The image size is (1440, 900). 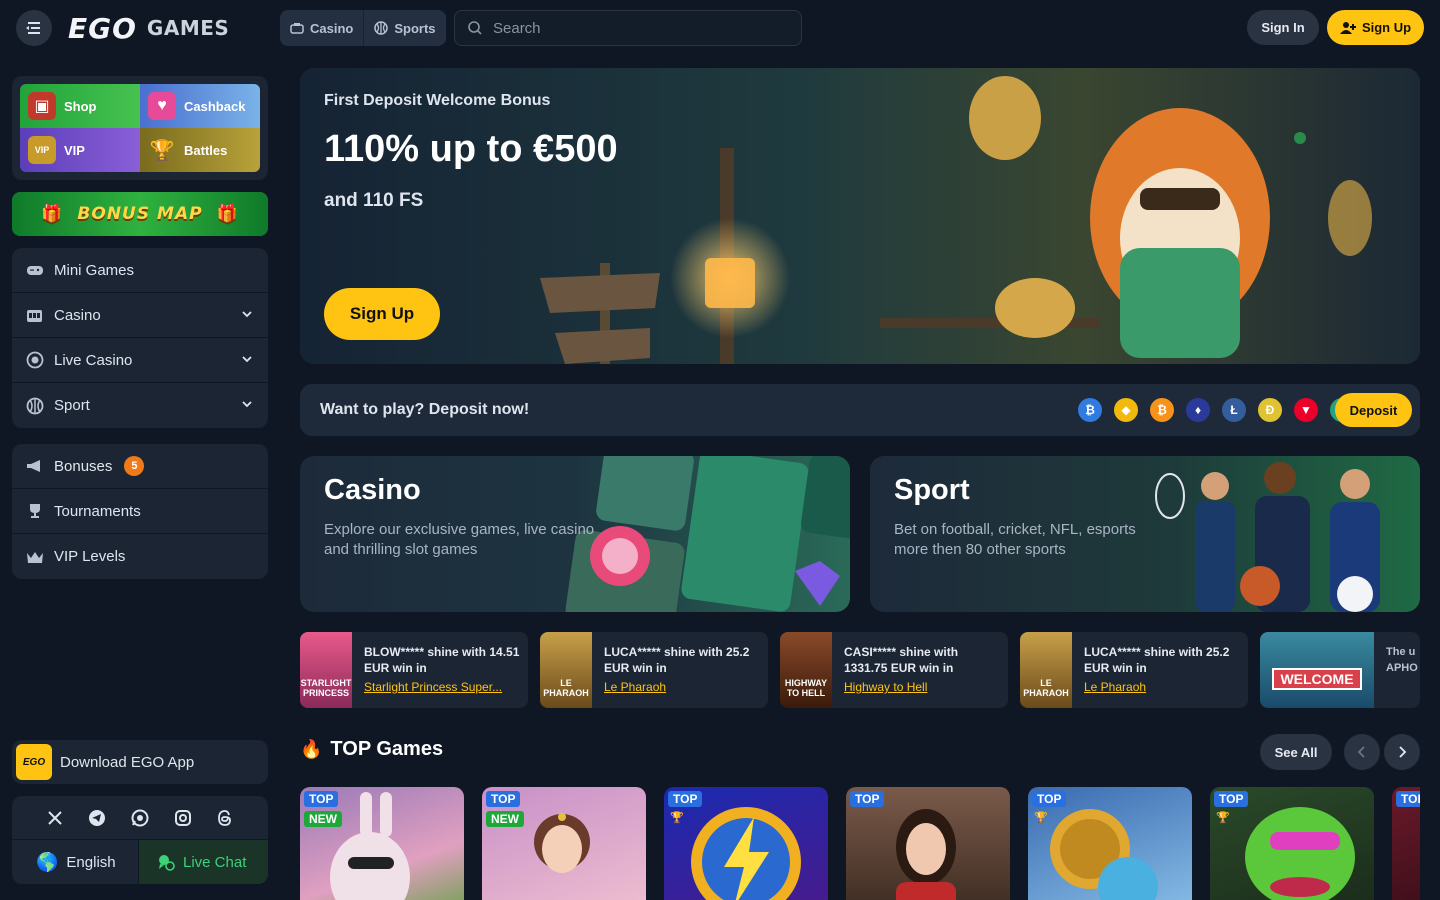 I want to click on game-thumbnail: STARLIGHT PRINCESS, so click(x=326, y=670).